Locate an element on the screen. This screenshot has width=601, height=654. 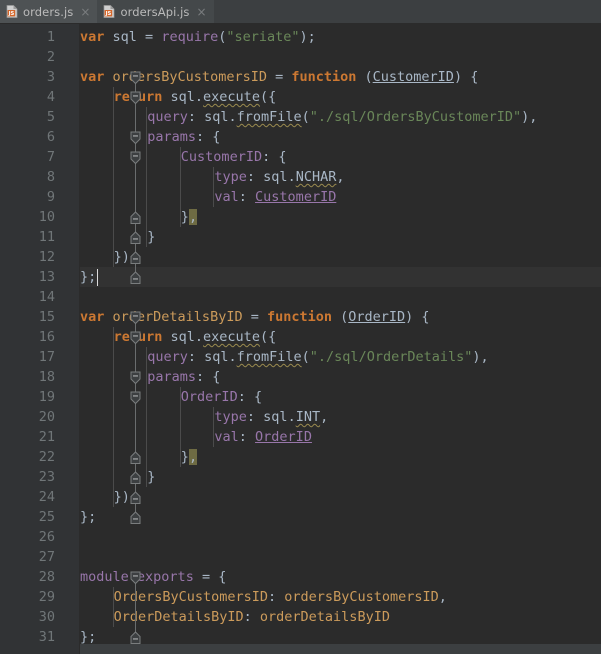
code-line-text: }, is located at coordinates (189, 457).